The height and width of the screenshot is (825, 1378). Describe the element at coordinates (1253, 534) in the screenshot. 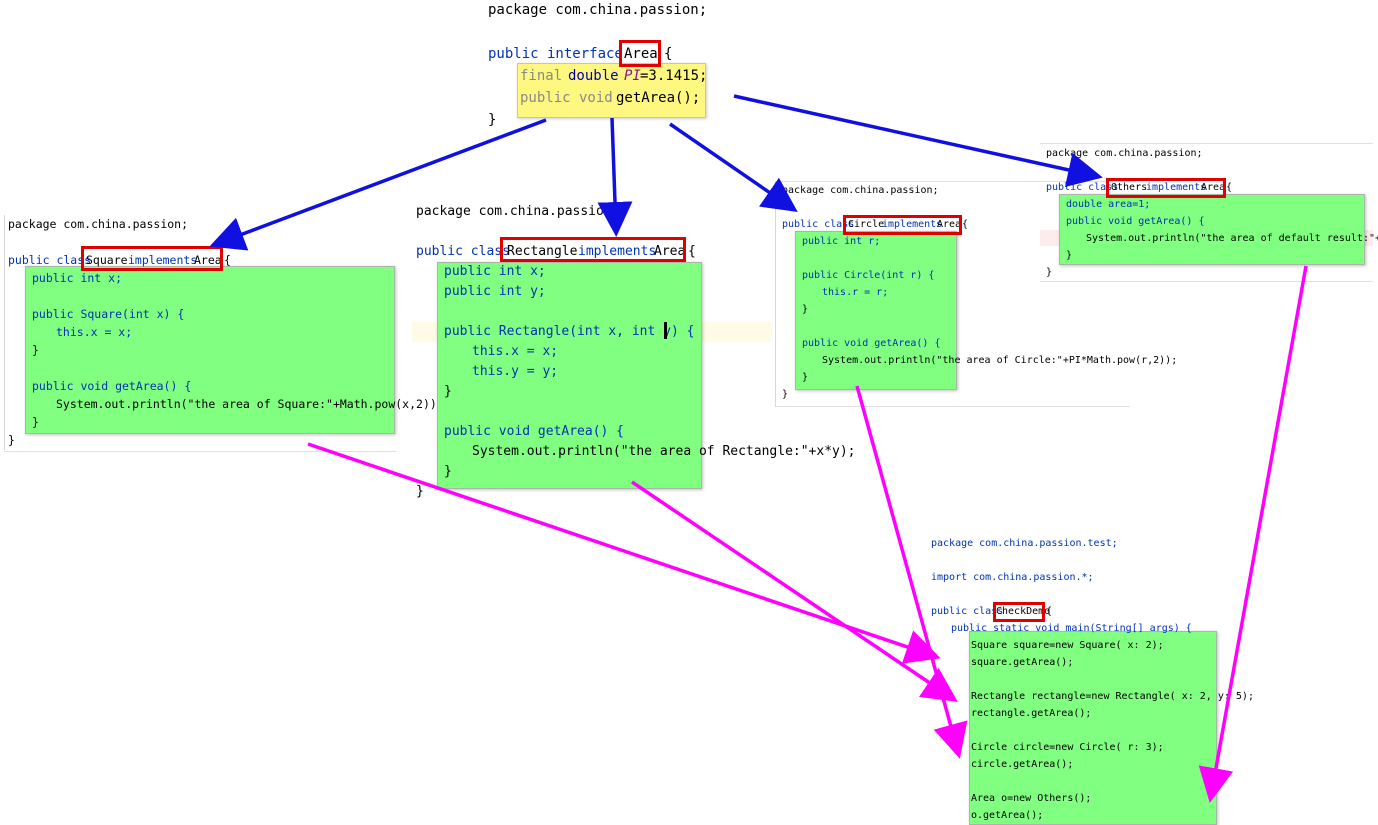

I see `arrow-others-to-checkdemo` at that location.